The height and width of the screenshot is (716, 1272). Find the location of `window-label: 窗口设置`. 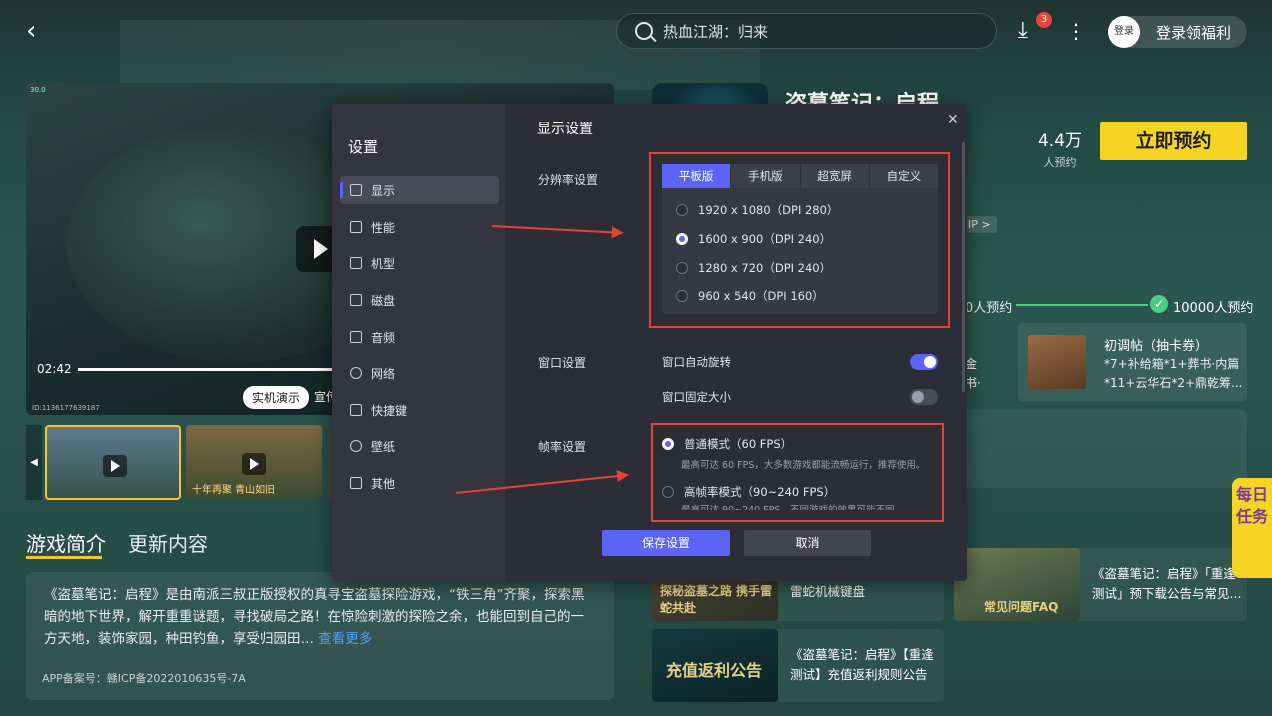

window-label: 窗口设置 is located at coordinates (562, 363).